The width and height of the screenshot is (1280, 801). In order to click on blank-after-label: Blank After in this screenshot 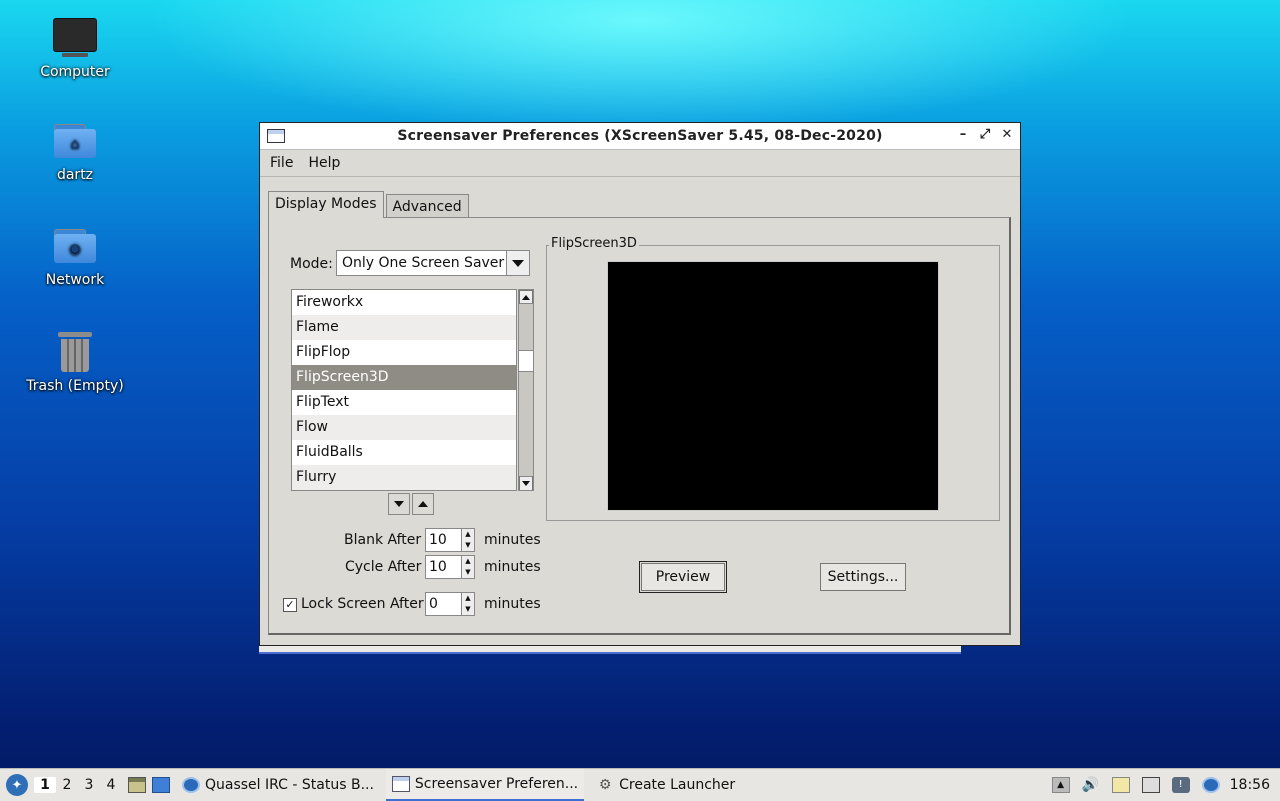, I will do `click(383, 540)`.